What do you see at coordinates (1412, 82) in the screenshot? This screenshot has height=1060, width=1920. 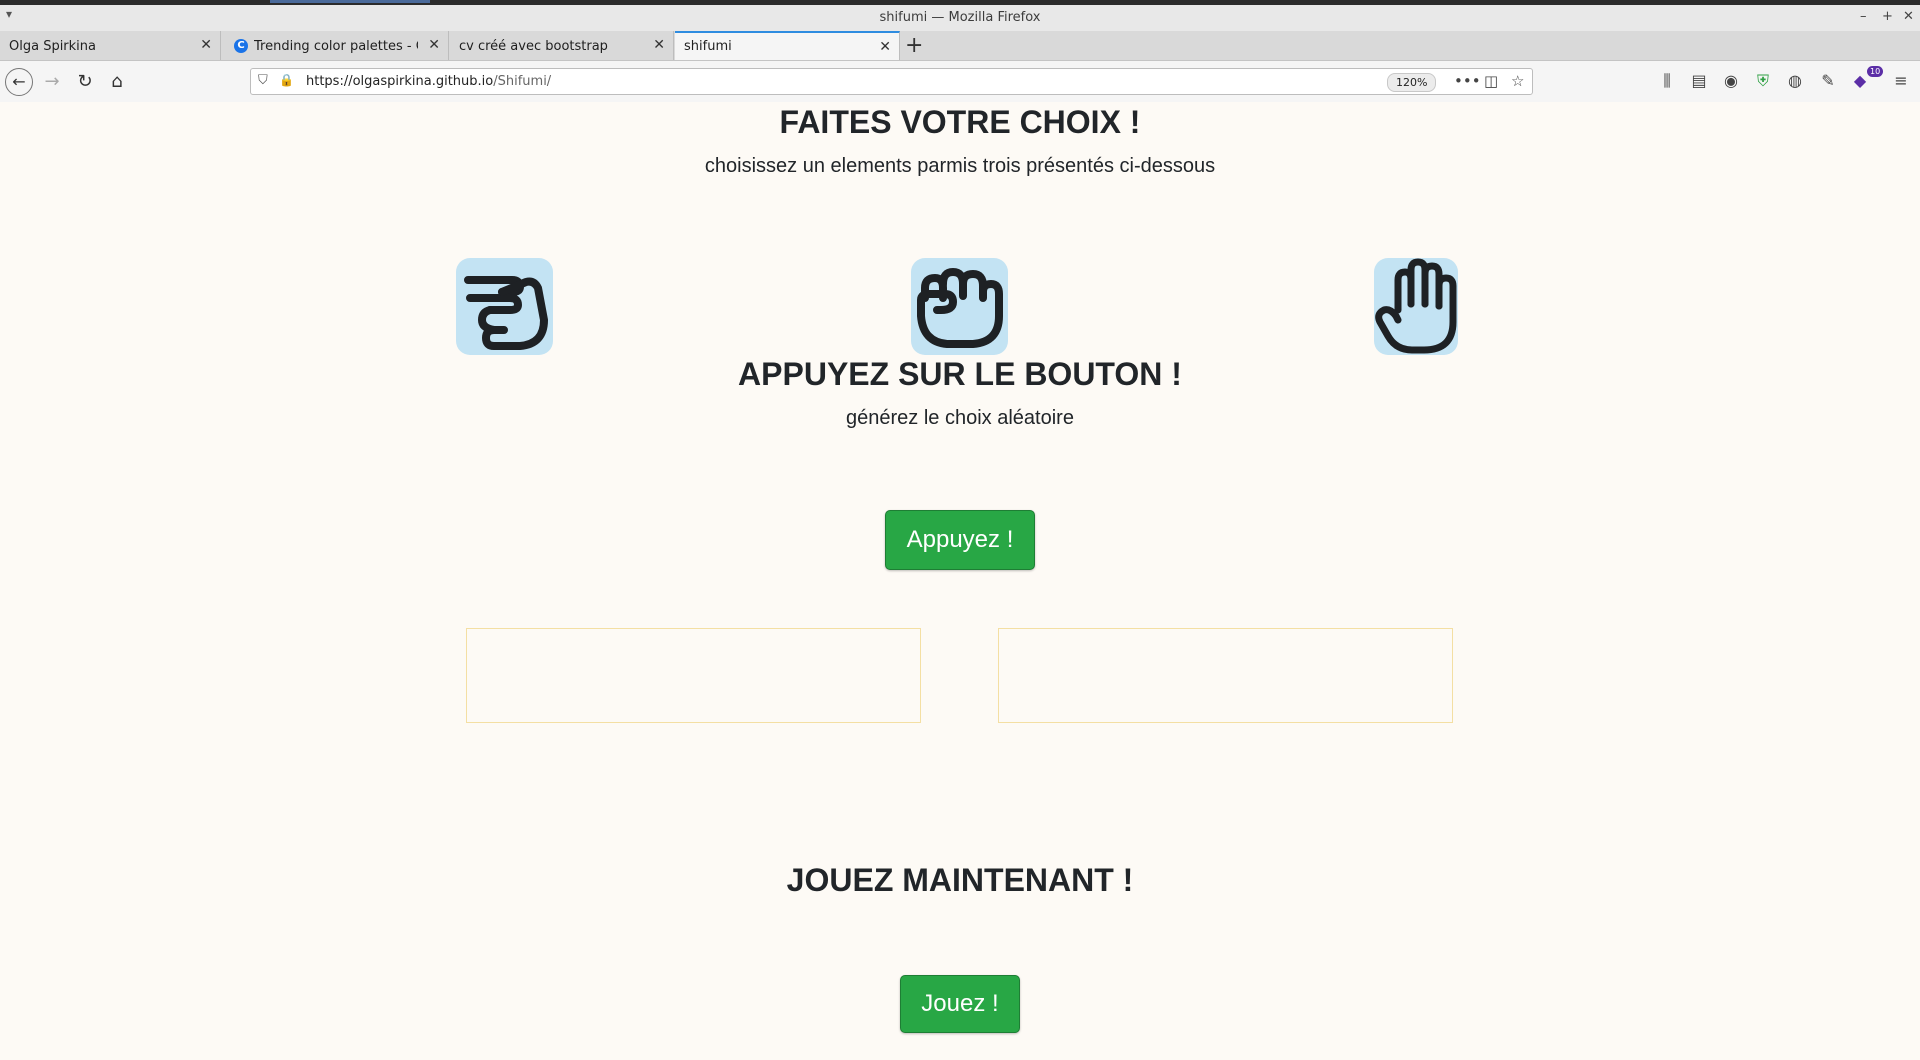 I see `zoom-indicator: 120%` at bounding box center [1412, 82].